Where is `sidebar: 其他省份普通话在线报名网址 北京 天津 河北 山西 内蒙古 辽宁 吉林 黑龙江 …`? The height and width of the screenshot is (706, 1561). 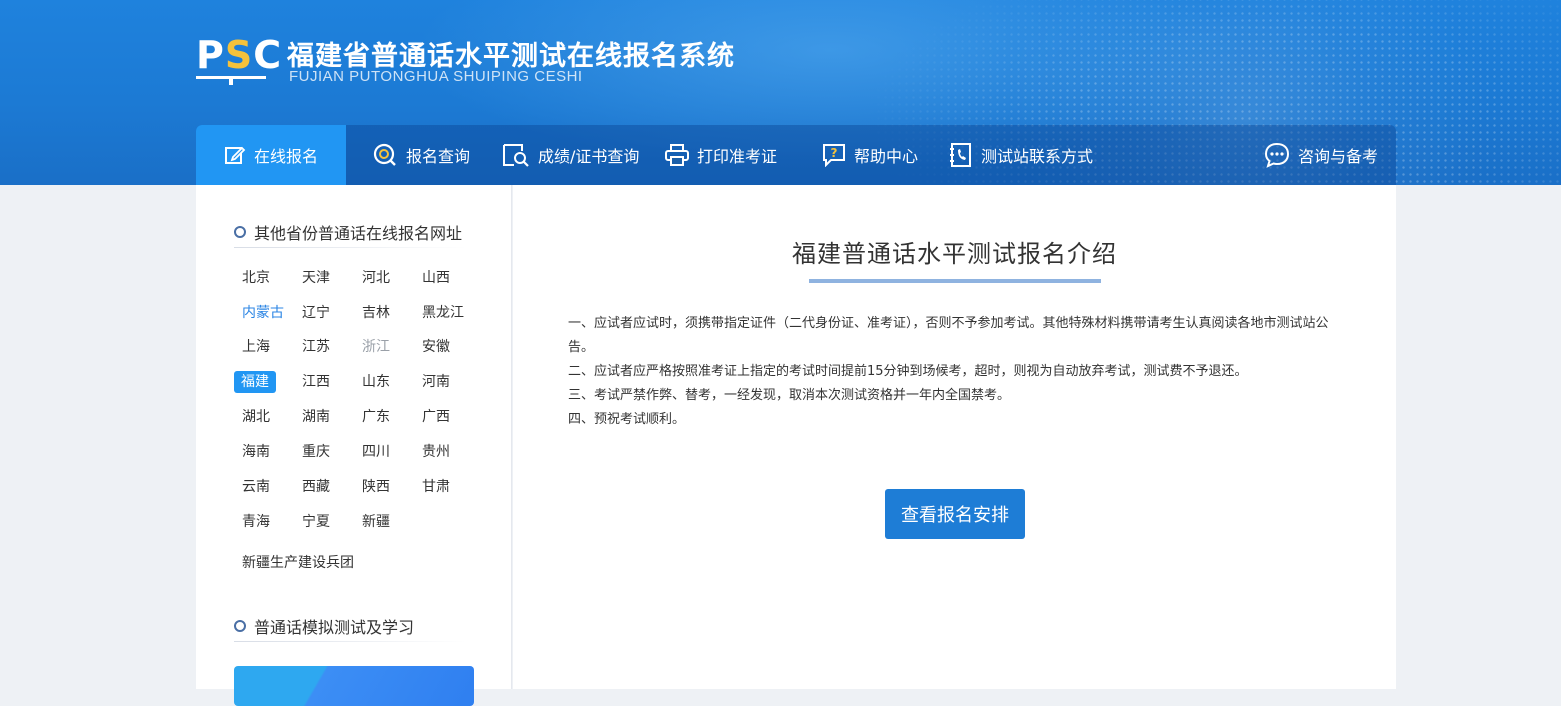
sidebar: 其他省份普通话在线报名网址 北京 天津 河北 山西 内蒙古 辽宁 吉林 黑龙江 … is located at coordinates (354, 445).